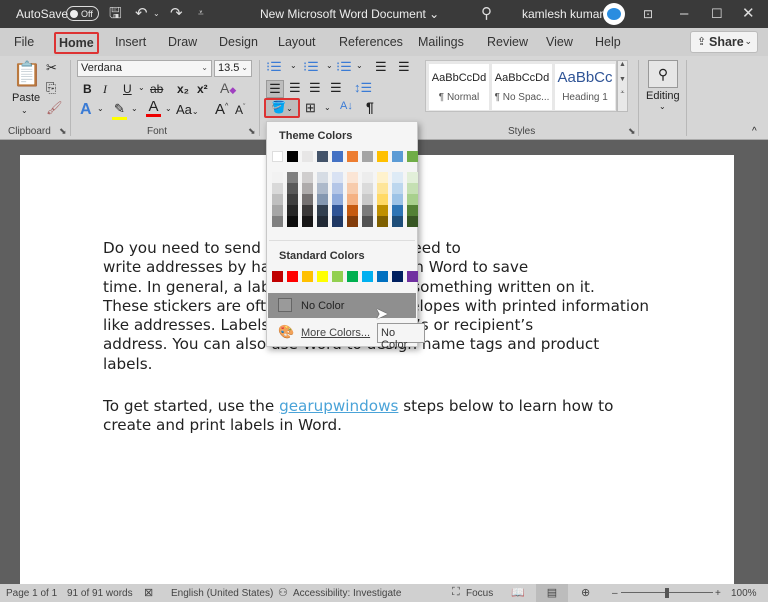 Image resolution: width=768 pixels, height=602 pixels. Describe the element at coordinates (141, 87) in the screenshot. I see `underline-dropdown-icon: ⌄` at that location.